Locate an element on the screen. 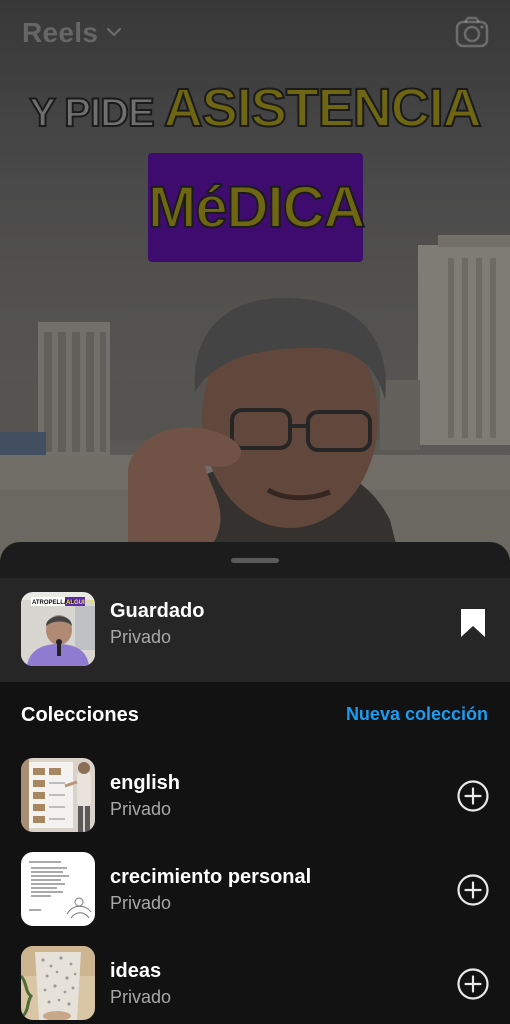 The height and width of the screenshot is (1024, 510). video-caption-line-2: MéDICA is located at coordinates (256, 207).